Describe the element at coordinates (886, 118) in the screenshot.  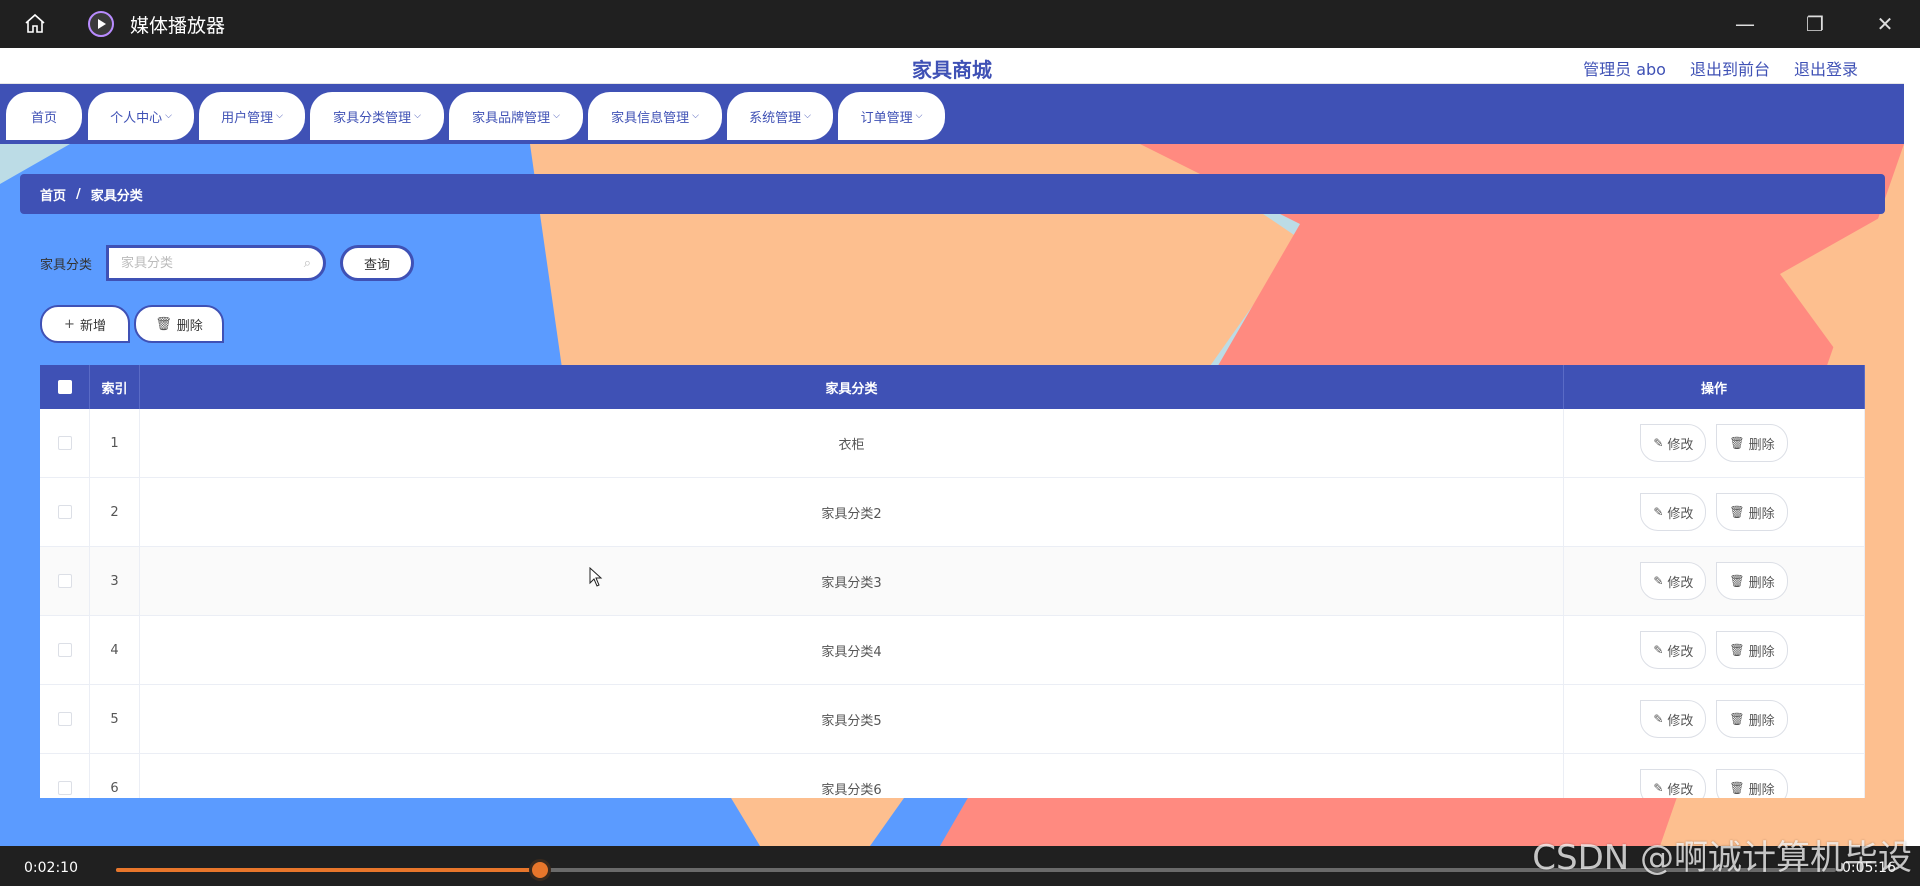
I see `nav-tab-label: 订单管理` at that location.